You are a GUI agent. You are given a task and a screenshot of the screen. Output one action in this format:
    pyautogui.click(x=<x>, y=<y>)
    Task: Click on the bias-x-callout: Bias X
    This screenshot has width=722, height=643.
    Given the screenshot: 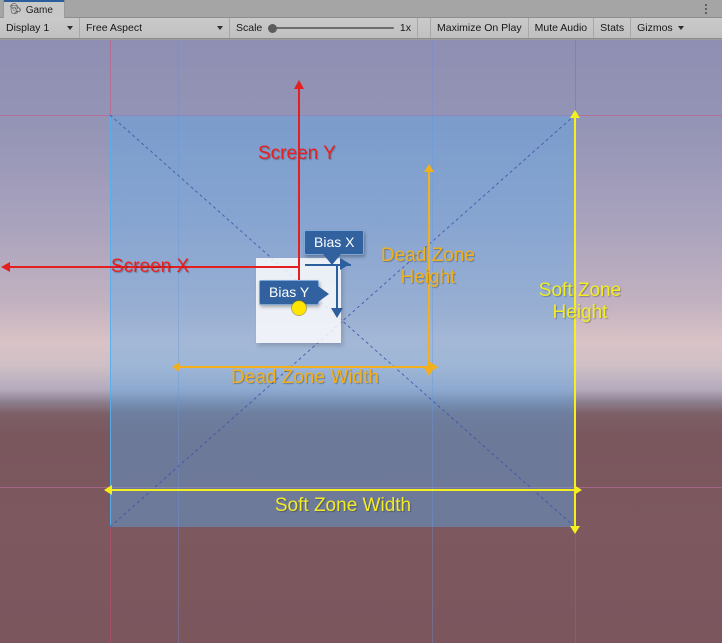 What is the action you would take?
    pyautogui.click(x=334, y=247)
    